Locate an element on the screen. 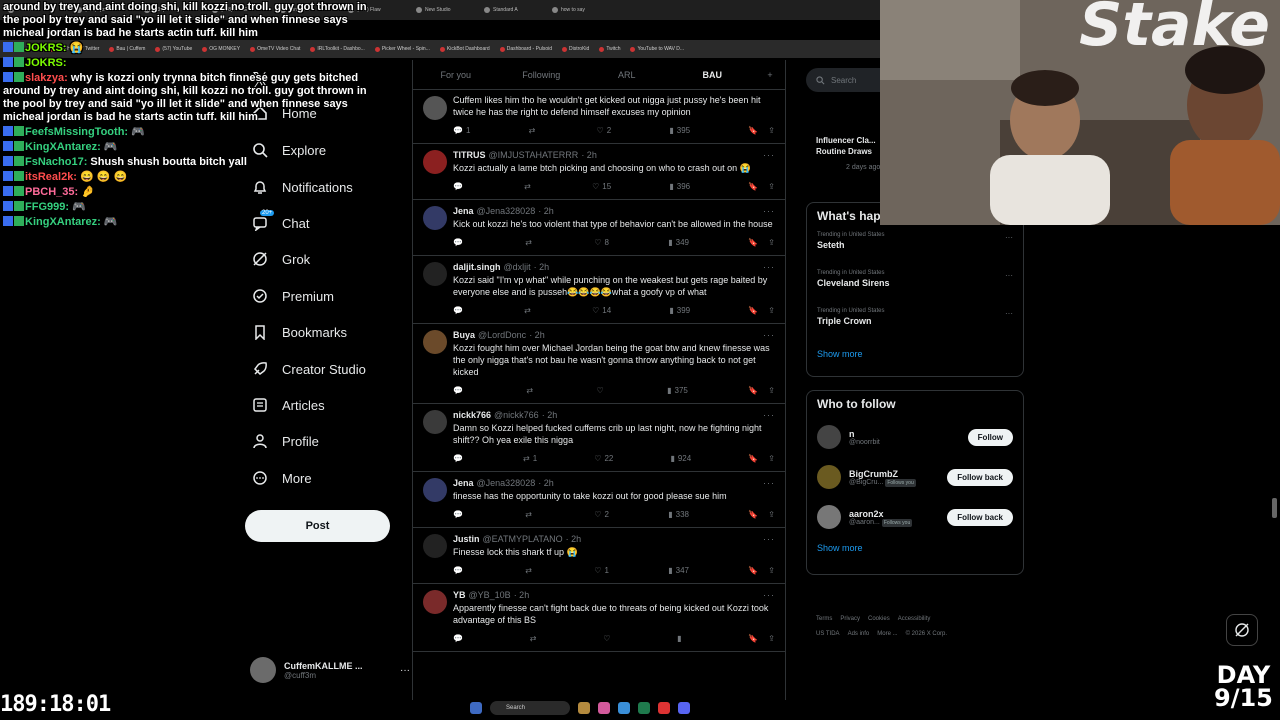 This screenshot has height=720, width=1280. browser-tab: how to say is located at coordinates (581, 10).